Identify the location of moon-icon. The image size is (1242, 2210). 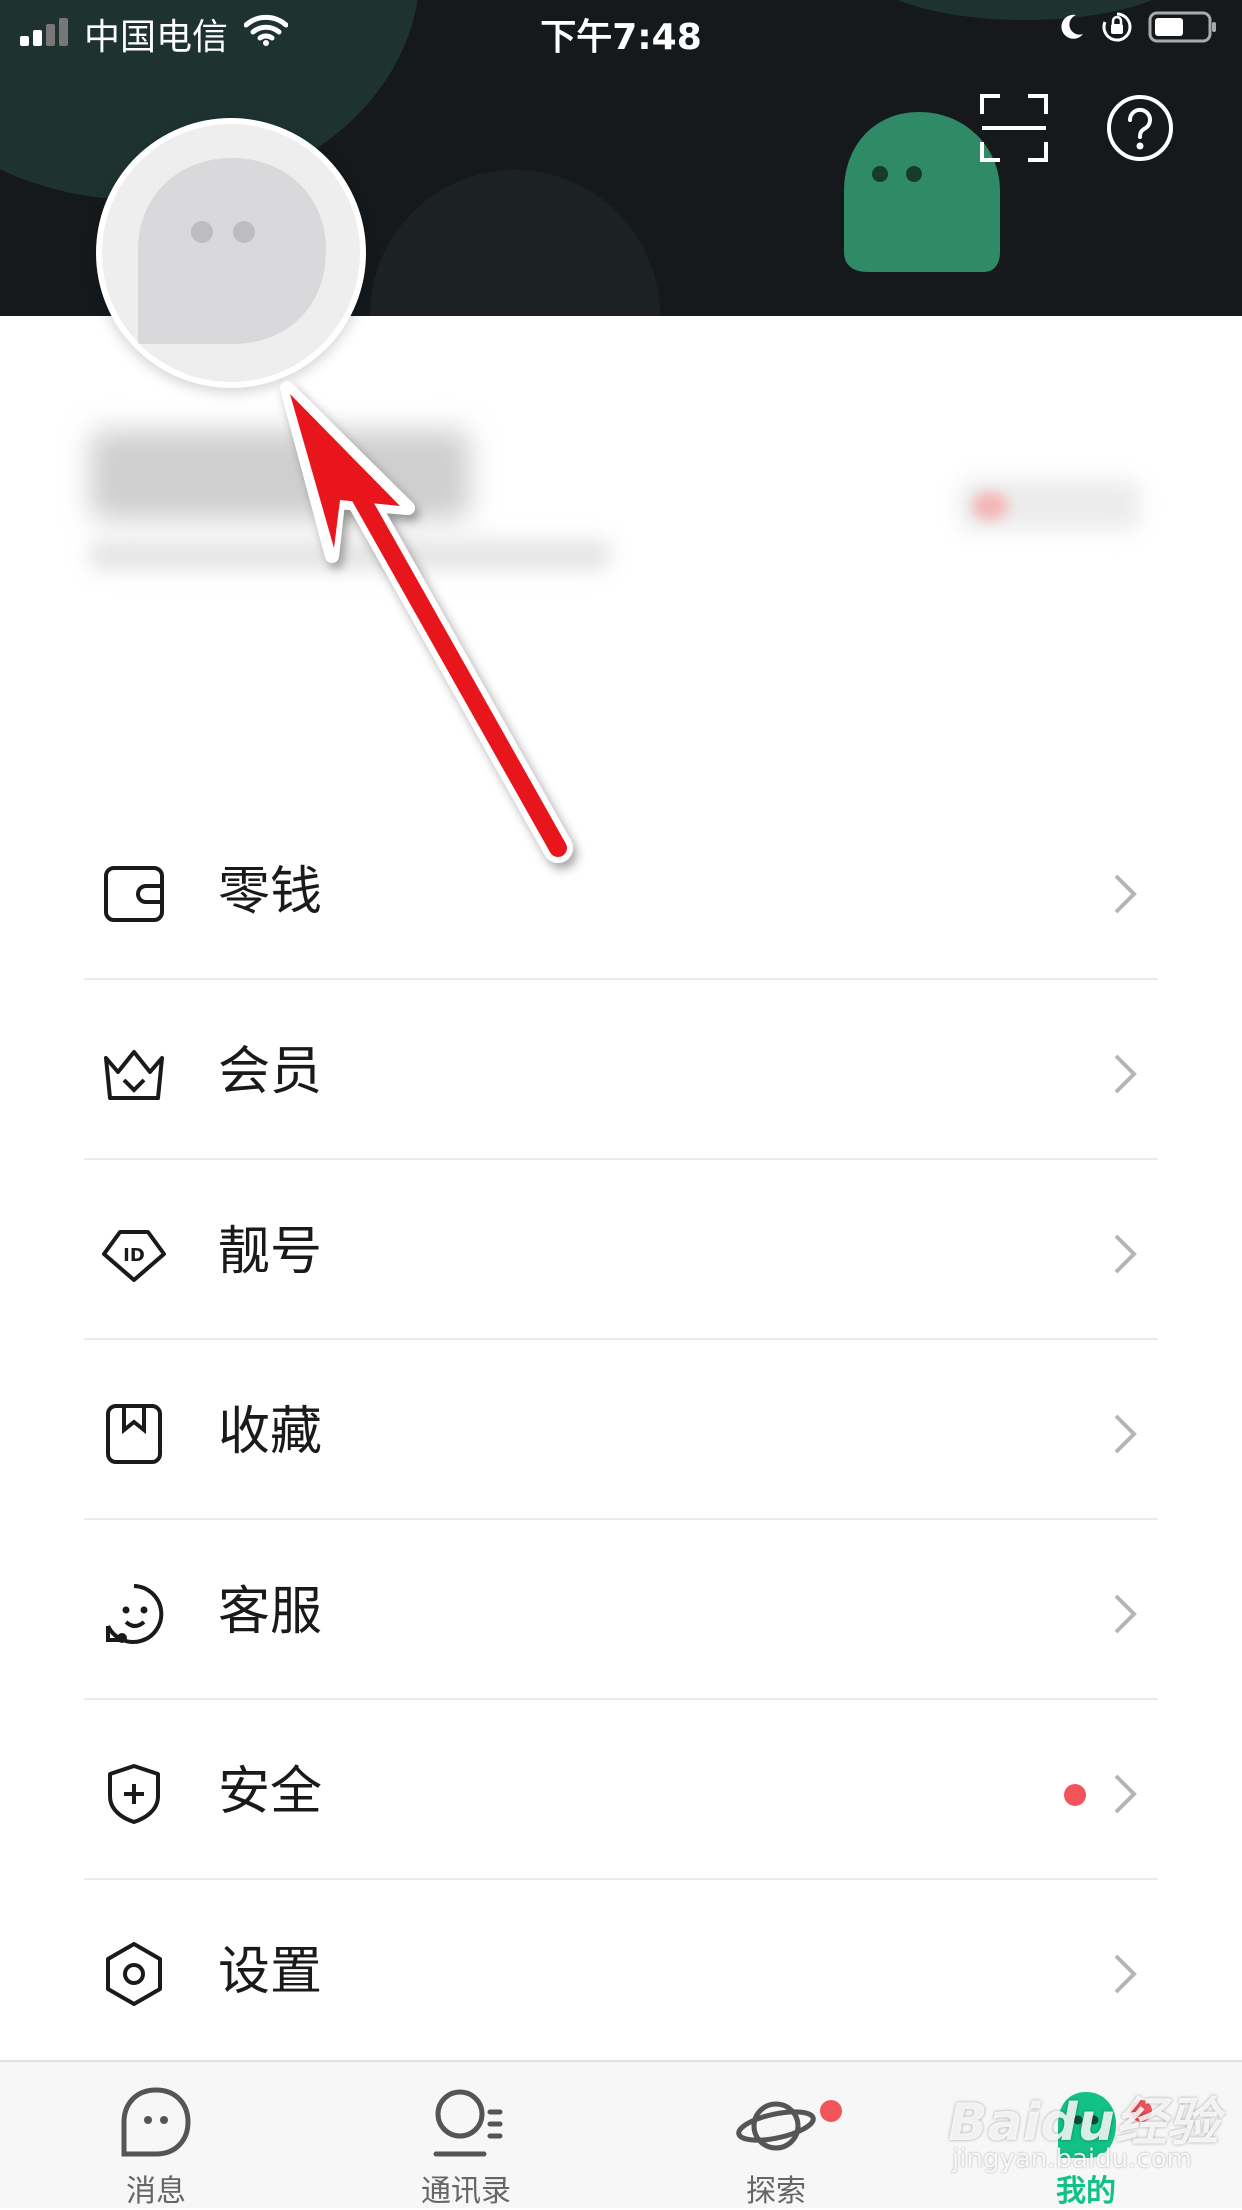
(1072, 26).